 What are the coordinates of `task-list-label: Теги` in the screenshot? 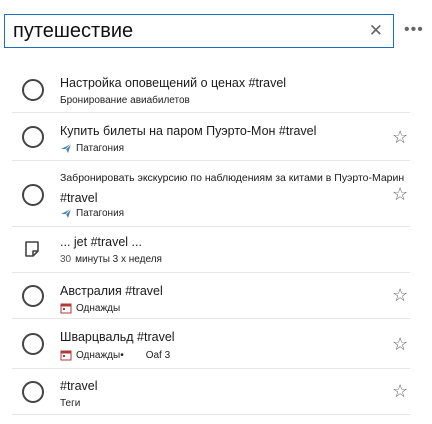 It's located at (70, 403).